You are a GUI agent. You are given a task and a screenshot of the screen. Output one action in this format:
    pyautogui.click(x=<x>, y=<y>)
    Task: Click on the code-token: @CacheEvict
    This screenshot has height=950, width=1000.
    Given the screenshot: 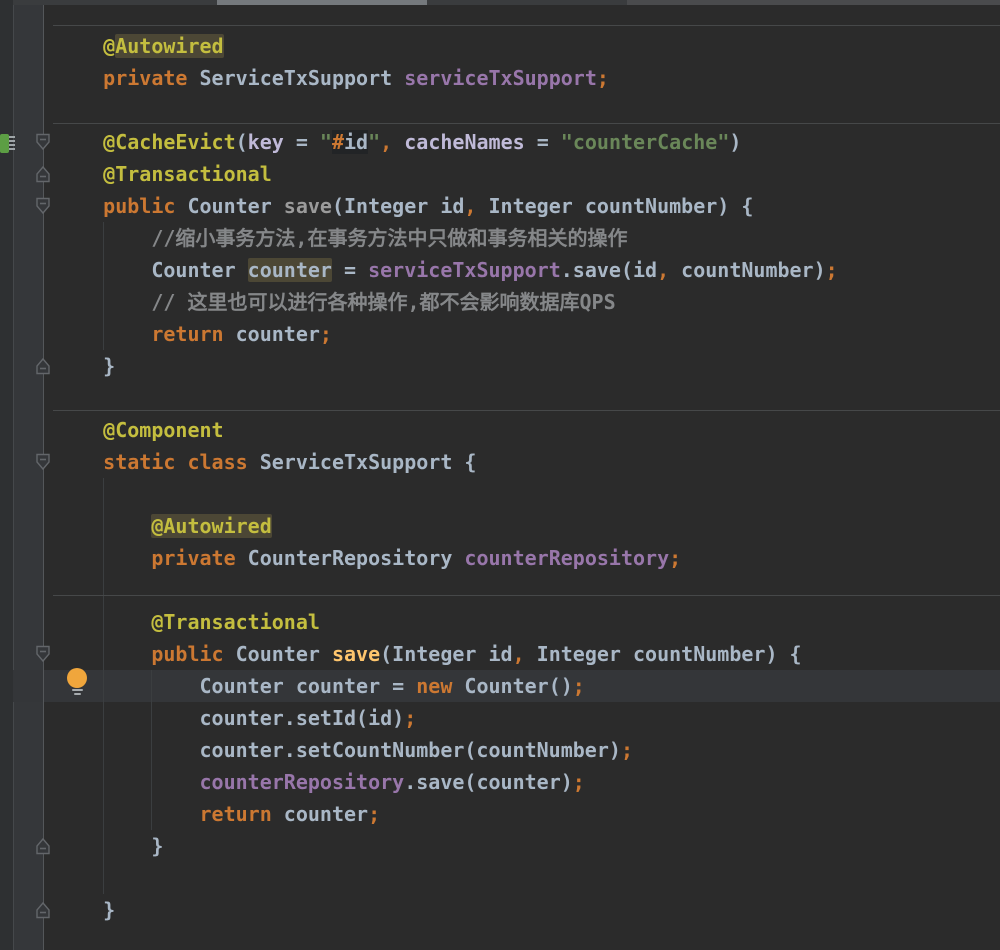 What is the action you would take?
    pyautogui.click(x=169, y=142)
    